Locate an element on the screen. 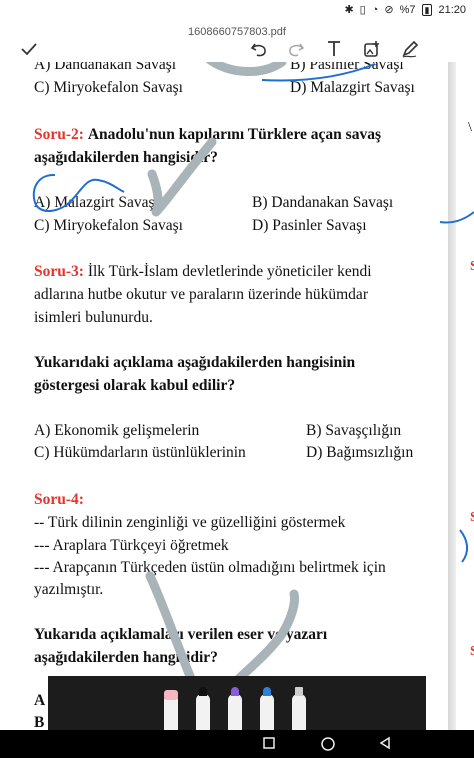 This screenshot has width=474, height=758. recents-icon is located at coordinates (269, 745).